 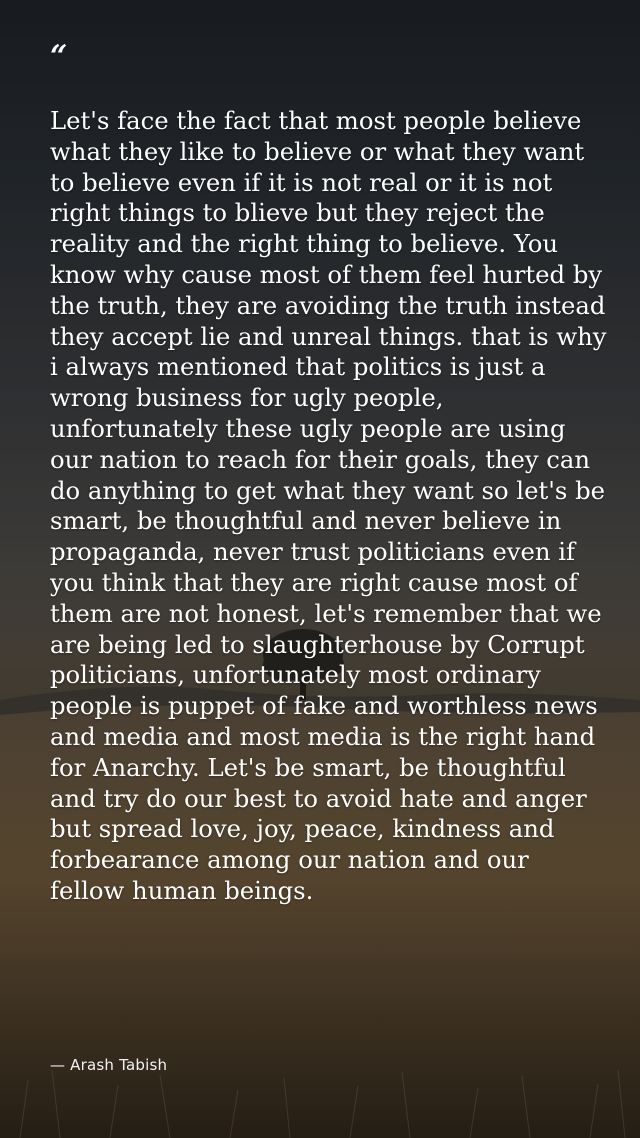 What do you see at coordinates (109, 1065) in the screenshot?
I see `quote-author: — Arash Tabish` at bounding box center [109, 1065].